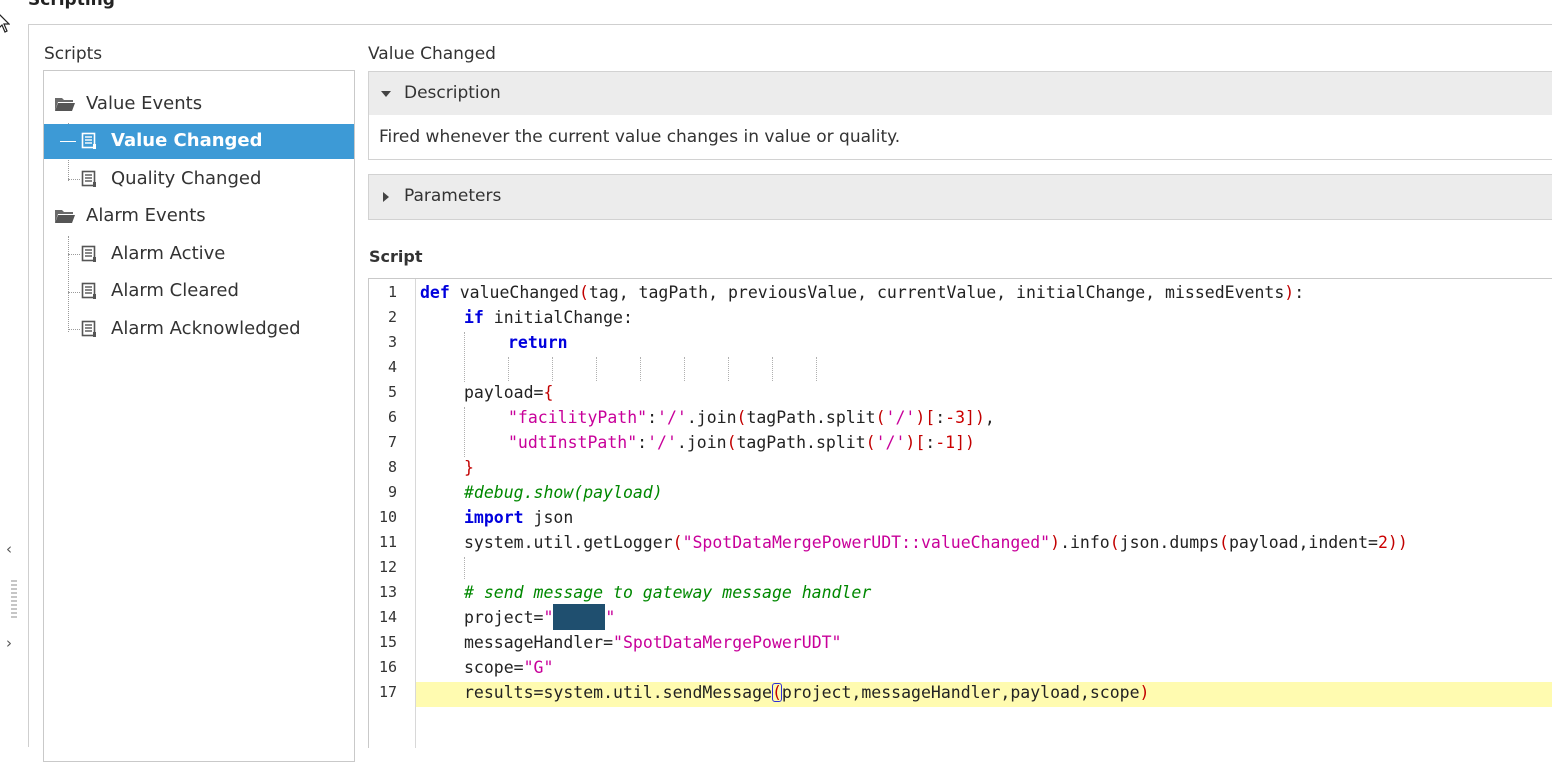  Describe the element at coordinates (387, 567) in the screenshot. I see `line-number: 12` at that location.